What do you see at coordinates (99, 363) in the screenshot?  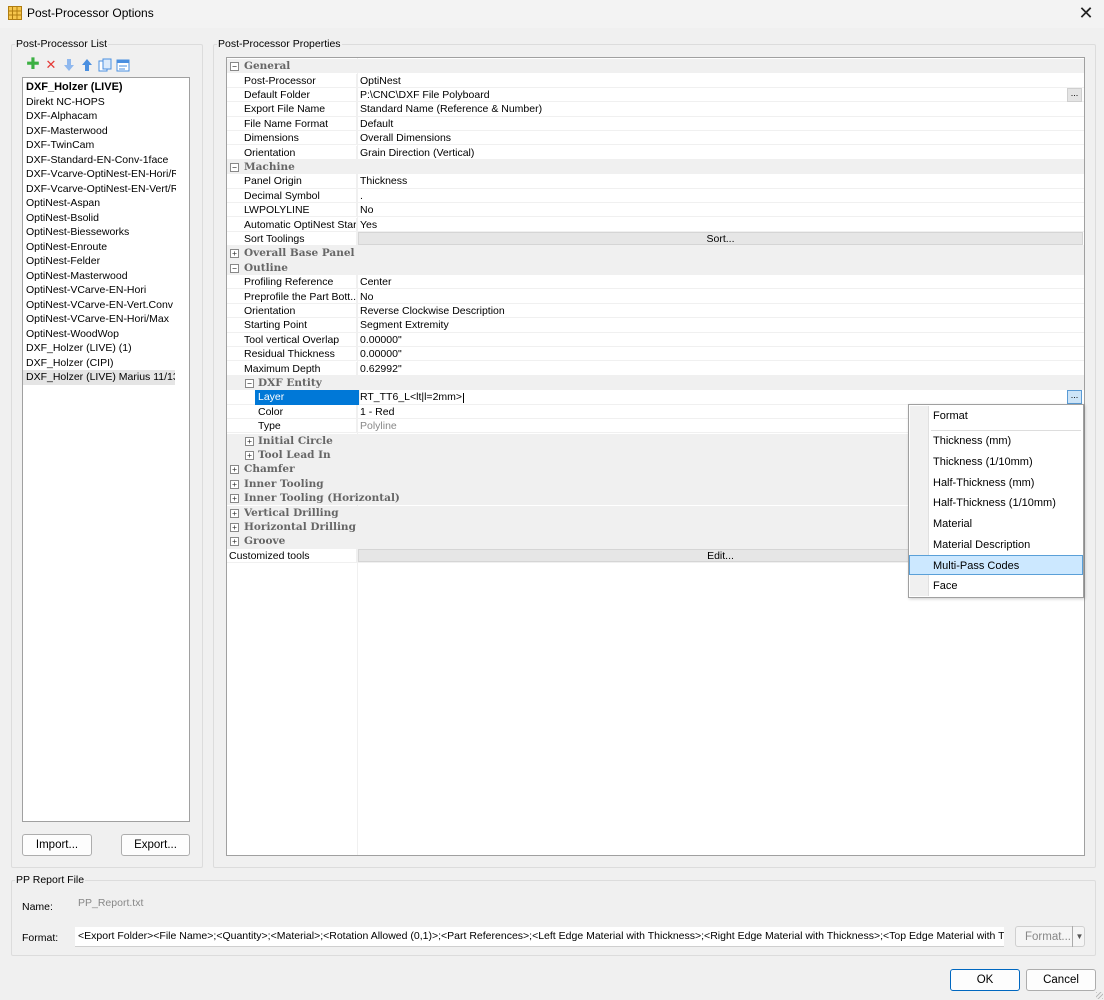 I see `list-item: DXF_Holzer (CIPI)` at bounding box center [99, 363].